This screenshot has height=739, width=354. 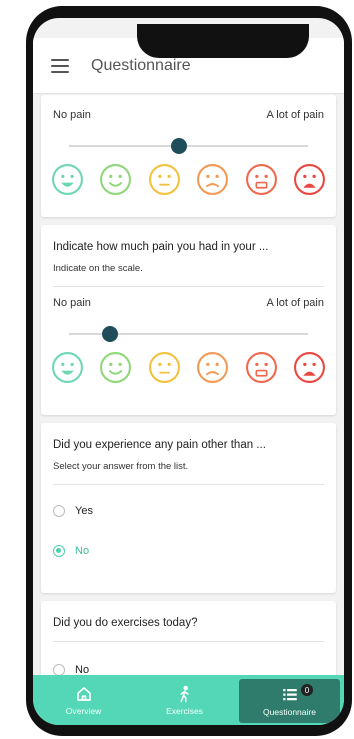 I want to click on pain-scale-card-1: No pain A lot of pain, so click(x=188, y=156).